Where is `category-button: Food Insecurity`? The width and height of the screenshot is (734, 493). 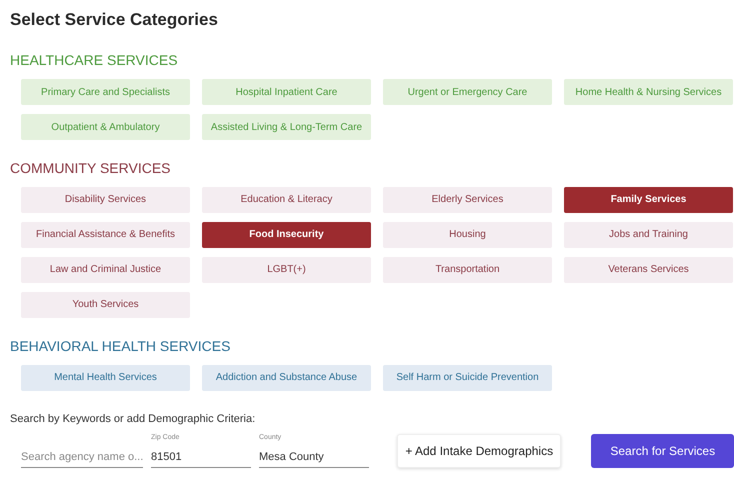 category-button: Food Insecurity is located at coordinates (286, 235).